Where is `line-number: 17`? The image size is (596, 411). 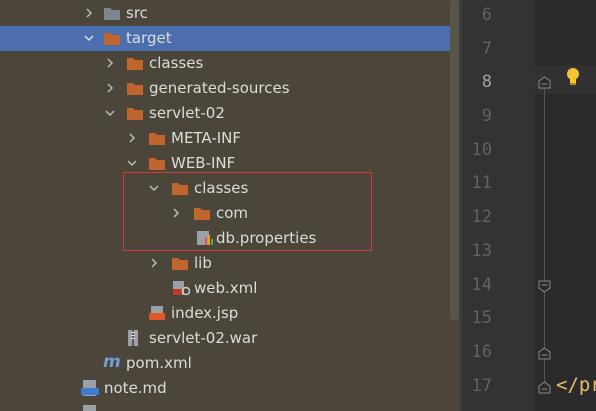 line-number: 17 is located at coordinates (481, 386).